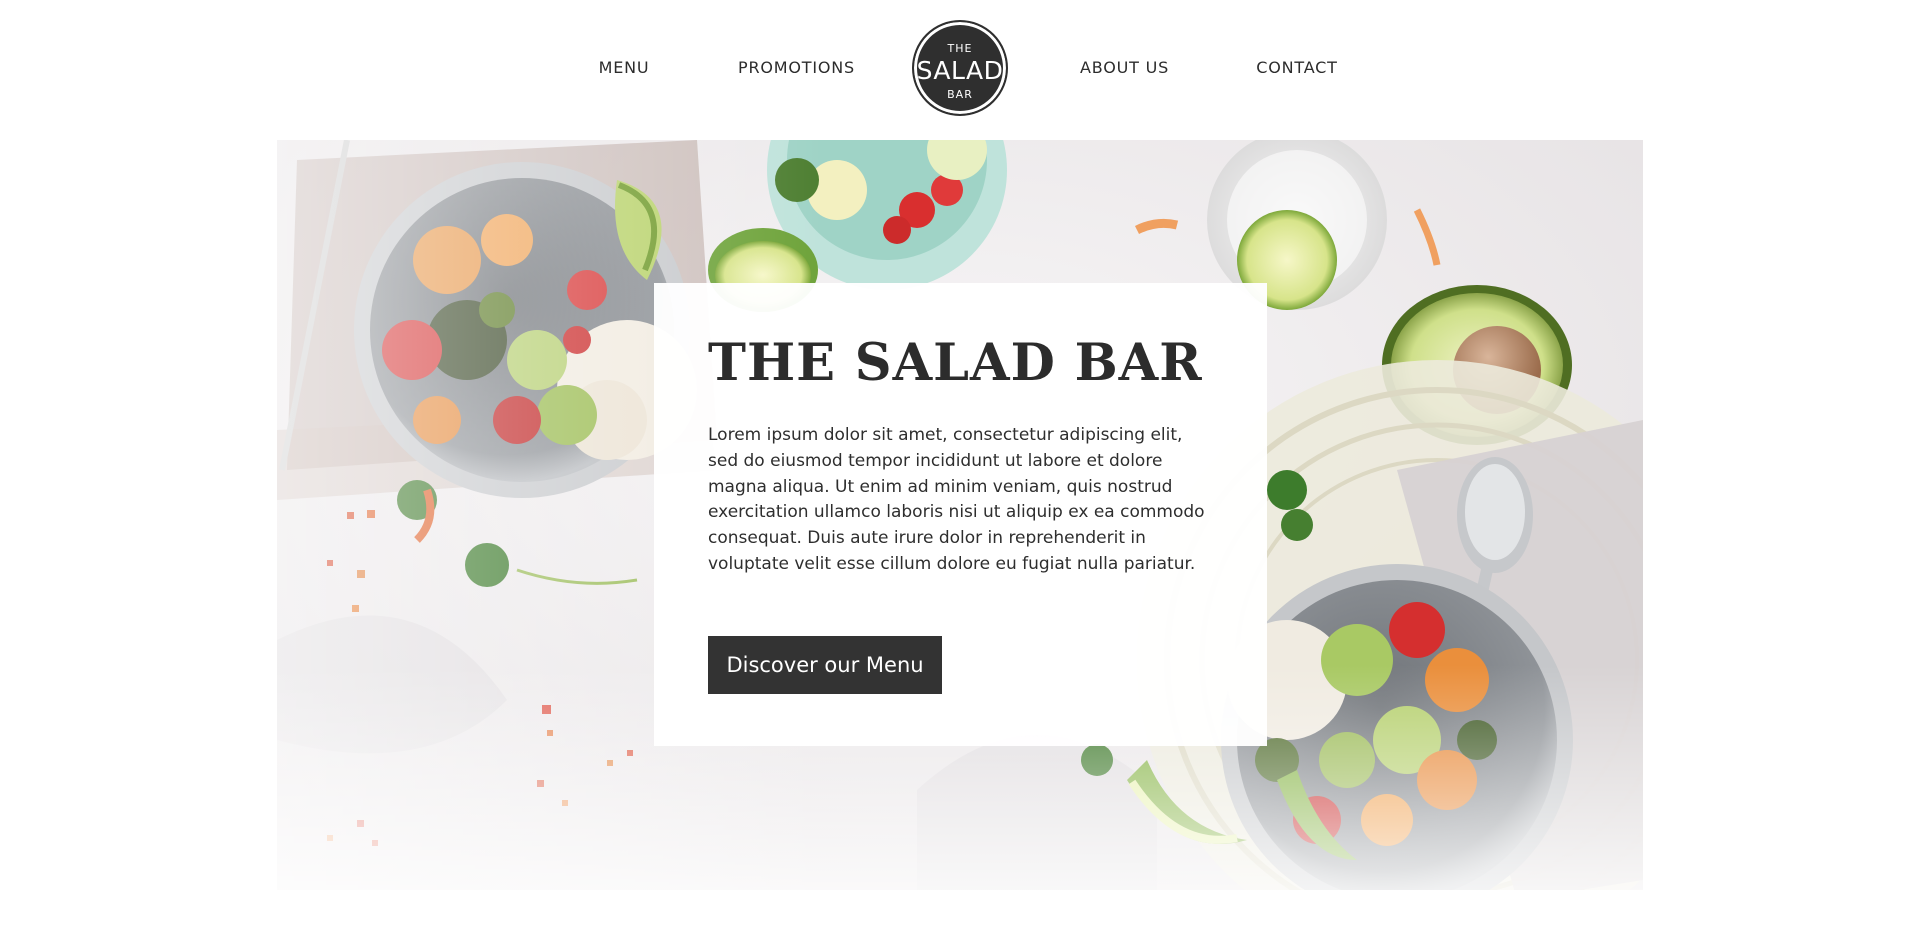 Image resolution: width=1920 pixels, height=937 pixels. What do you see at coordinates (825, 665) in the screenshot?
I see `discover-menu-button: Discover our Menu` at bounding box center [825, 665].